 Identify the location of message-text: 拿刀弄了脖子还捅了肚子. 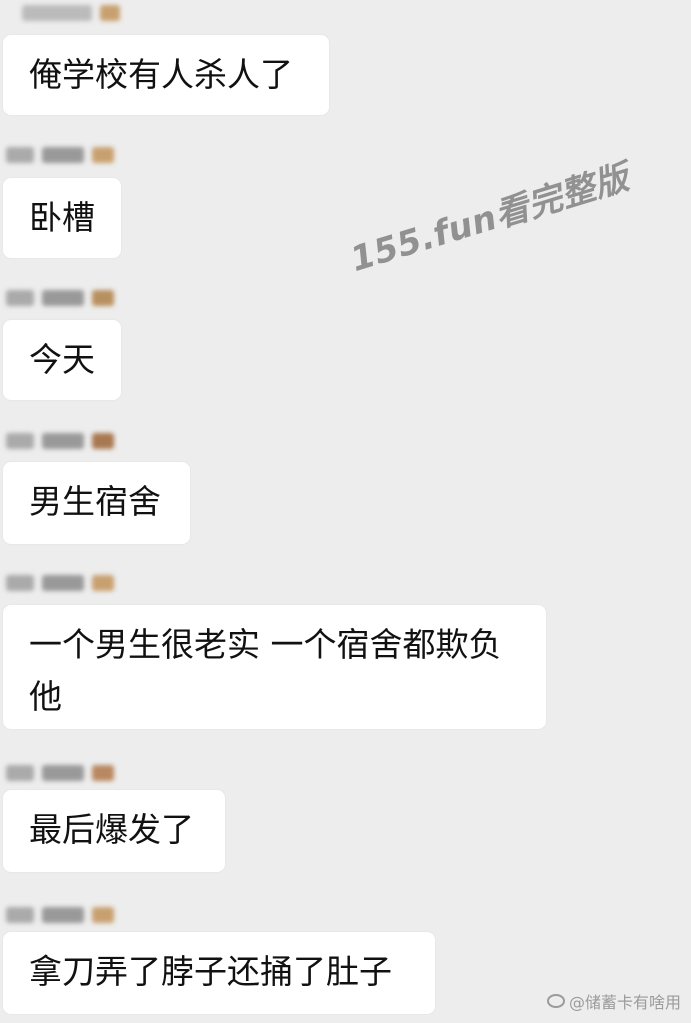
(210, 971).